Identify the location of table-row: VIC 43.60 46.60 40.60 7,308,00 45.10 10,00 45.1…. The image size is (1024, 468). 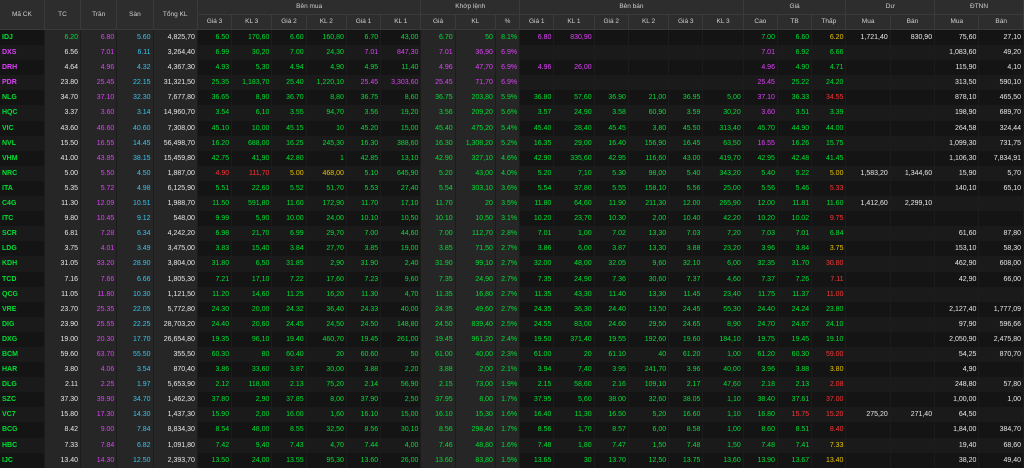
(512, 128).